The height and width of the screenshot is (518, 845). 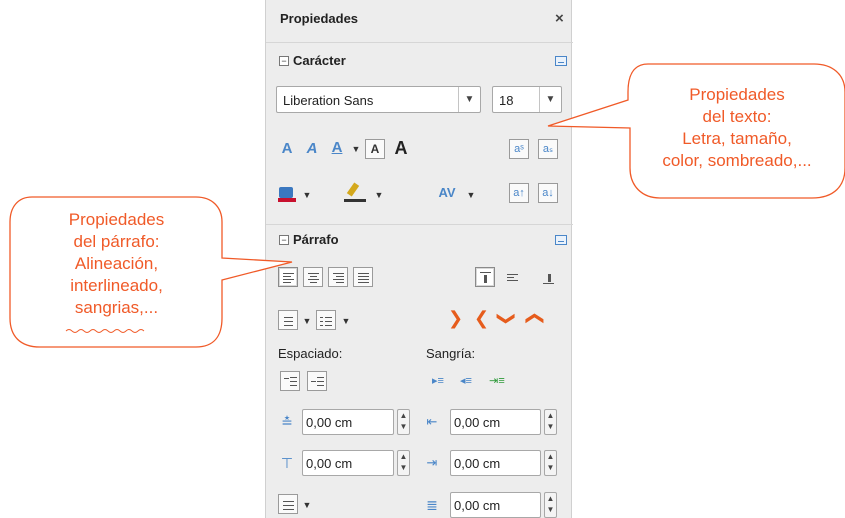 I want to click on callout-line: interlineado,, so click(x=116, y=285).